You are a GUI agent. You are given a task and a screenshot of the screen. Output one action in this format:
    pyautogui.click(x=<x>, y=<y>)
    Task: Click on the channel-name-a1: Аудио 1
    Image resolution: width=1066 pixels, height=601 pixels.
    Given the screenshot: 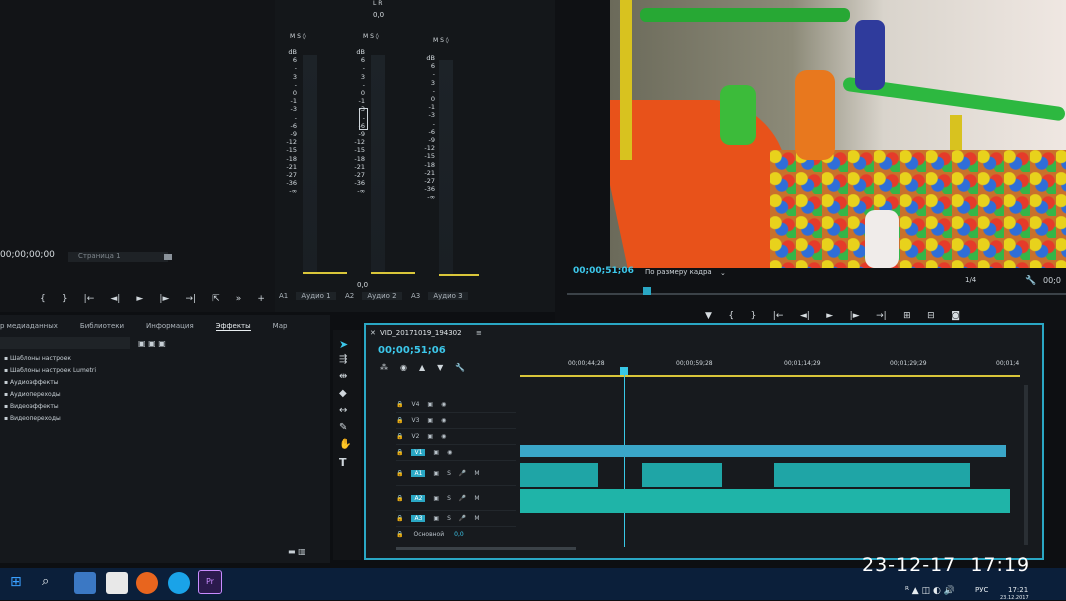 What is the action you would take?
    pyautogui.click(x=316, y=296)
    